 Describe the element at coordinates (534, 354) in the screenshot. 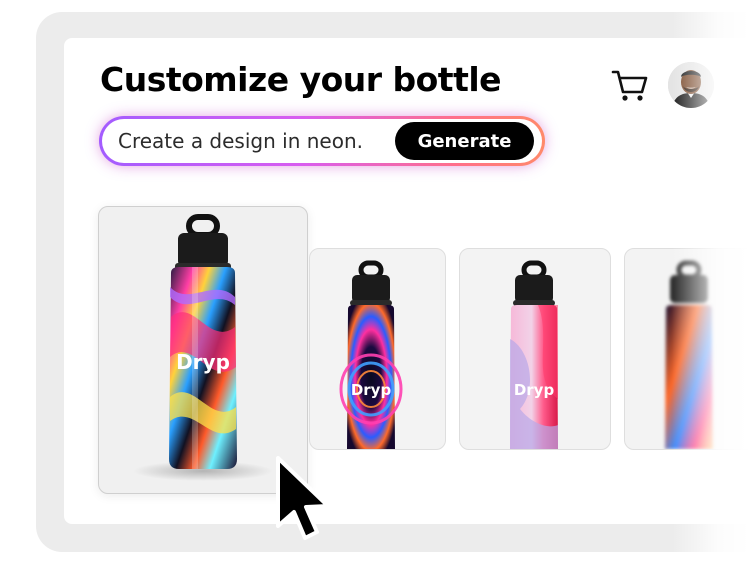

I see `bottle-pink-waves-image: Dryp` at that location.